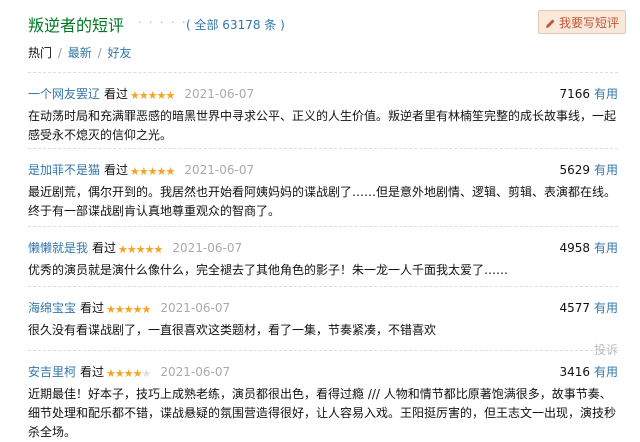 Image resolution: width=640 pixels, height=442 pixels. I want to click on write-comment-button: 我要写短评, so click(582, 22).